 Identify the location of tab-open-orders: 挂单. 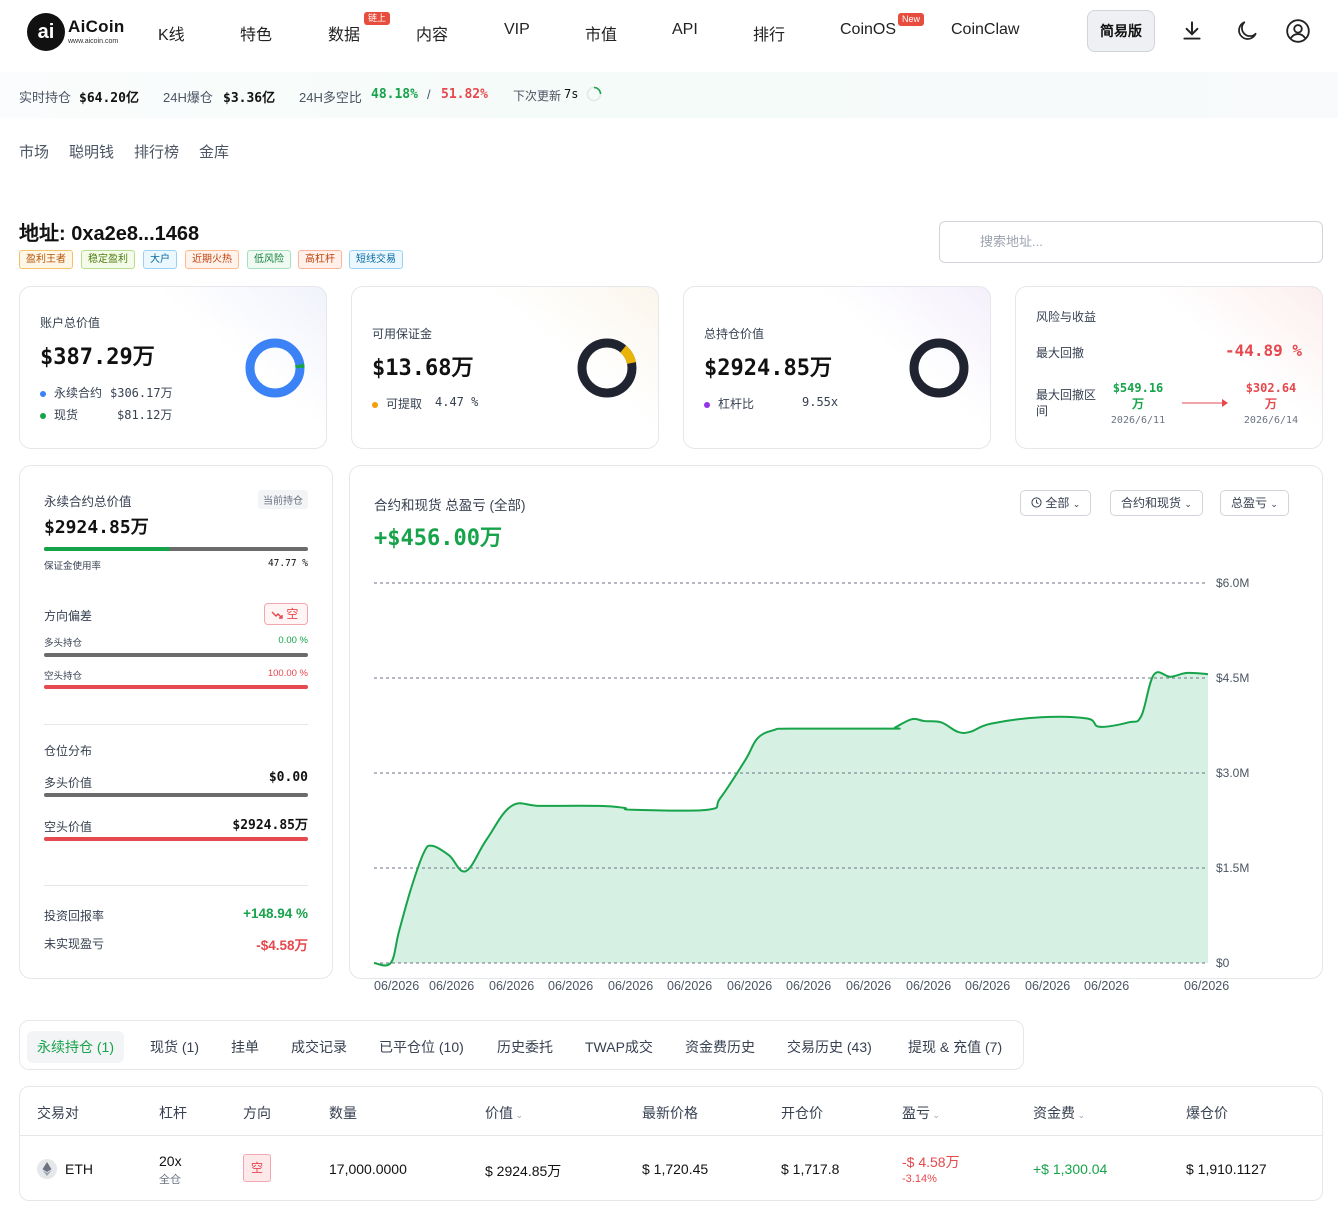
(245, 1047).